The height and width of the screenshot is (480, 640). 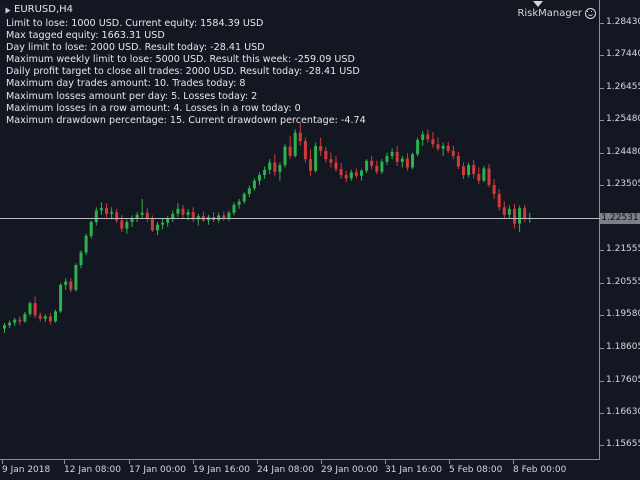 What do you see at coordinates (623, 86) in the screenshot?
I see `price-label: 1.26455` at bounding box center [623, 86].